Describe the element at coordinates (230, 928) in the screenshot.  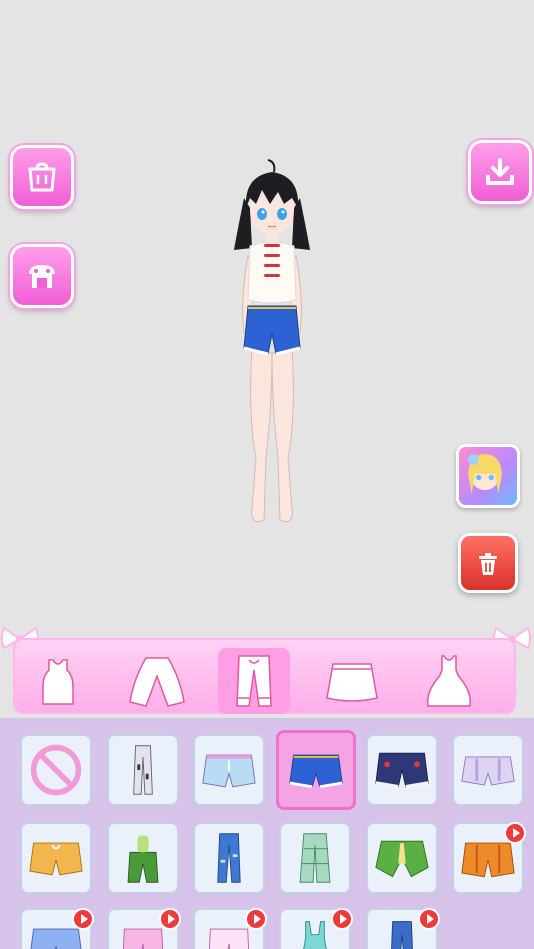
I see `item-white-pants` at that location.